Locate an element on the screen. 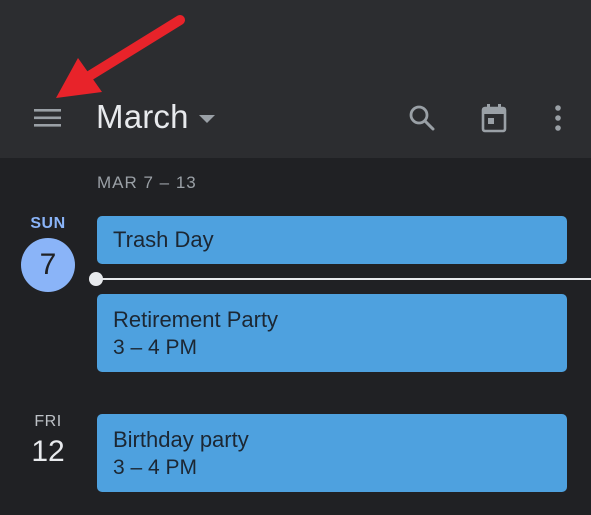 Image resolution: width=591 pixels, height=515 pixels. menu-icon is located at coordinates (47, 118).